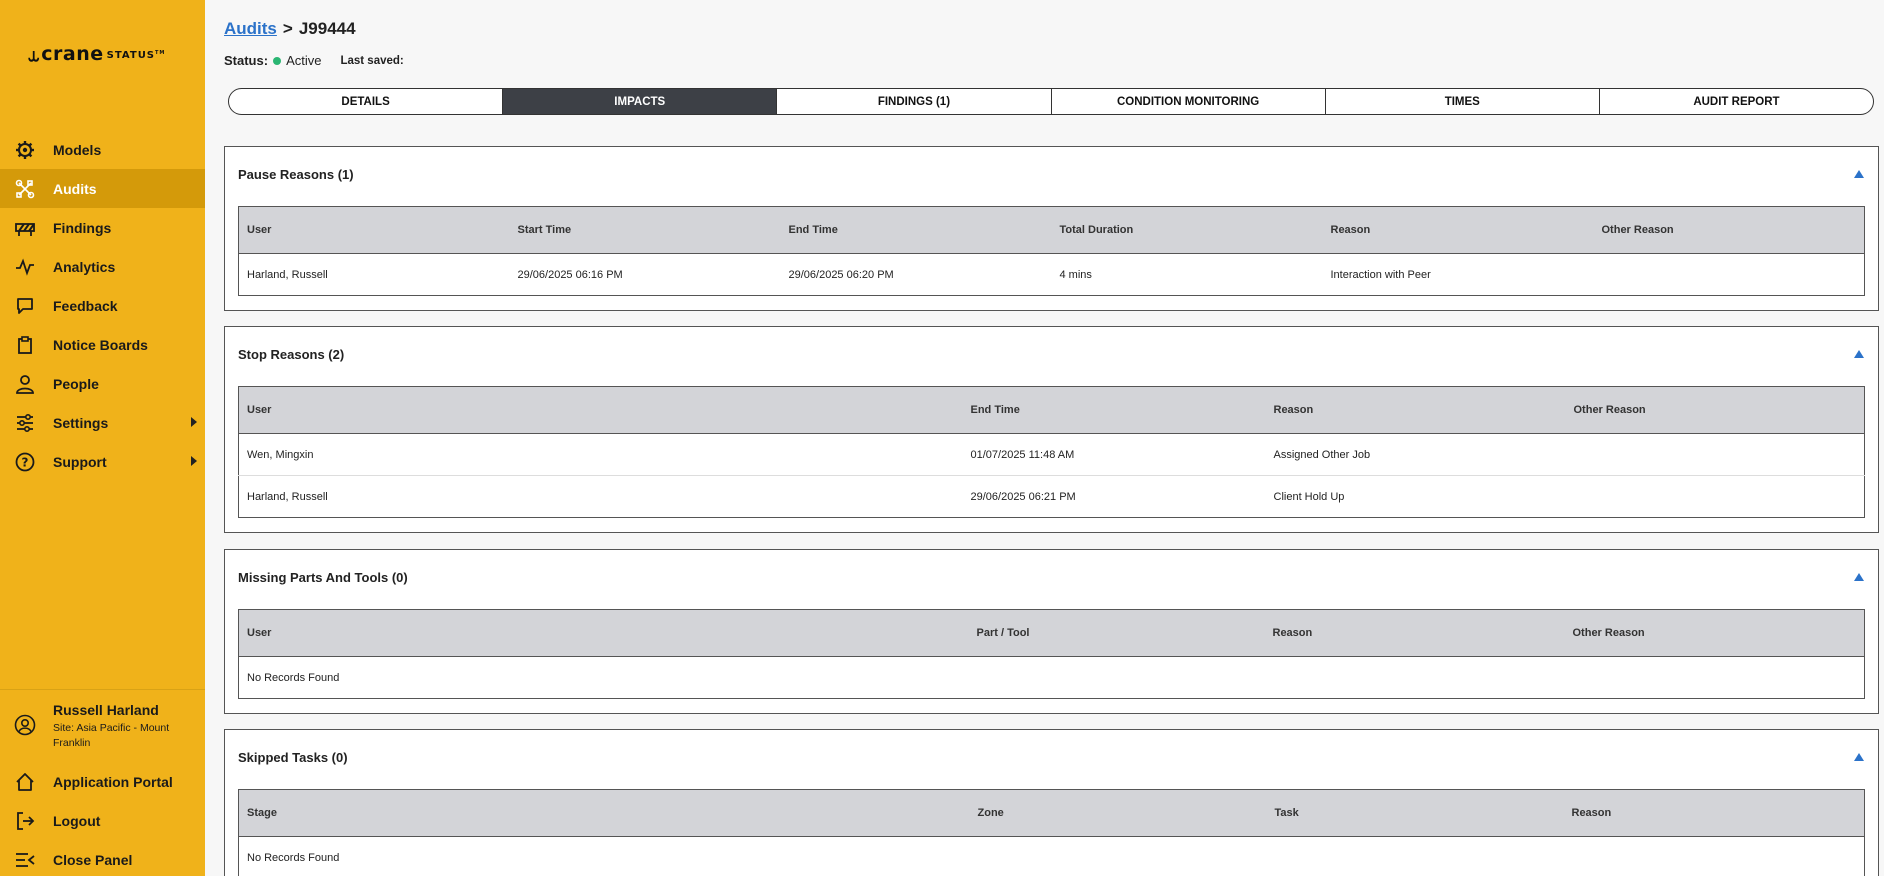 Image resolution: width=1884 pixels, height=876 pixels. I want to click on status-line: Status: Active Last saved:, so click(314, 60).